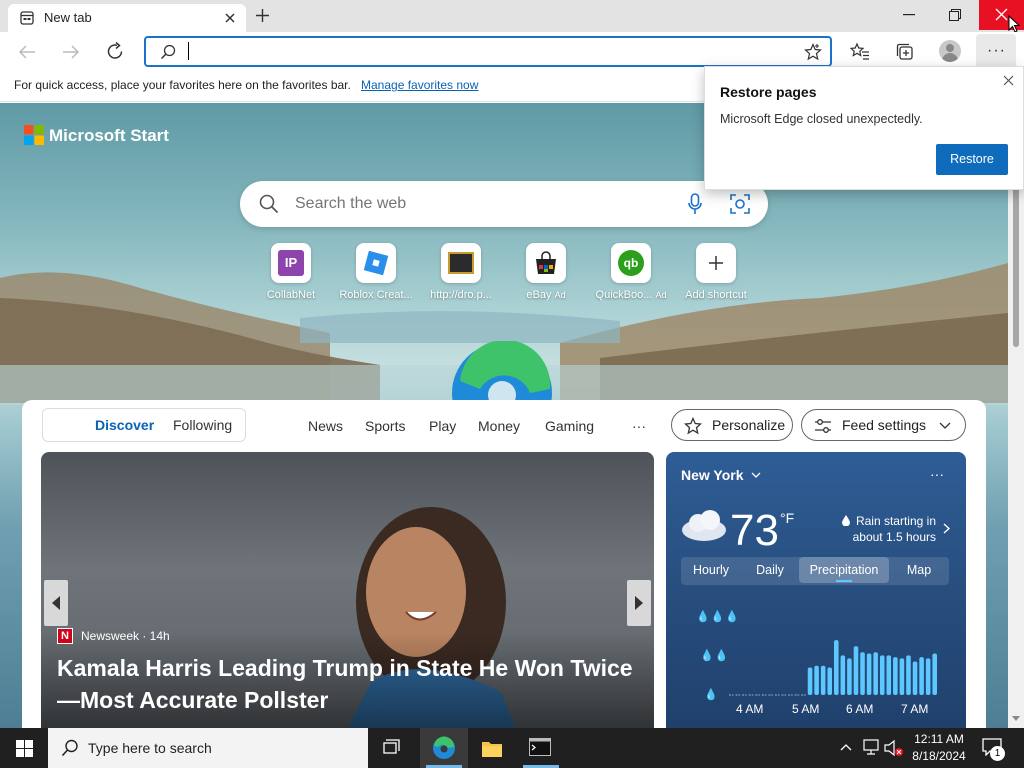 The width and height of the screenshot is (1024, 768). I want to click on add-shortcut-button: Add shortcut, so click(716, 272).